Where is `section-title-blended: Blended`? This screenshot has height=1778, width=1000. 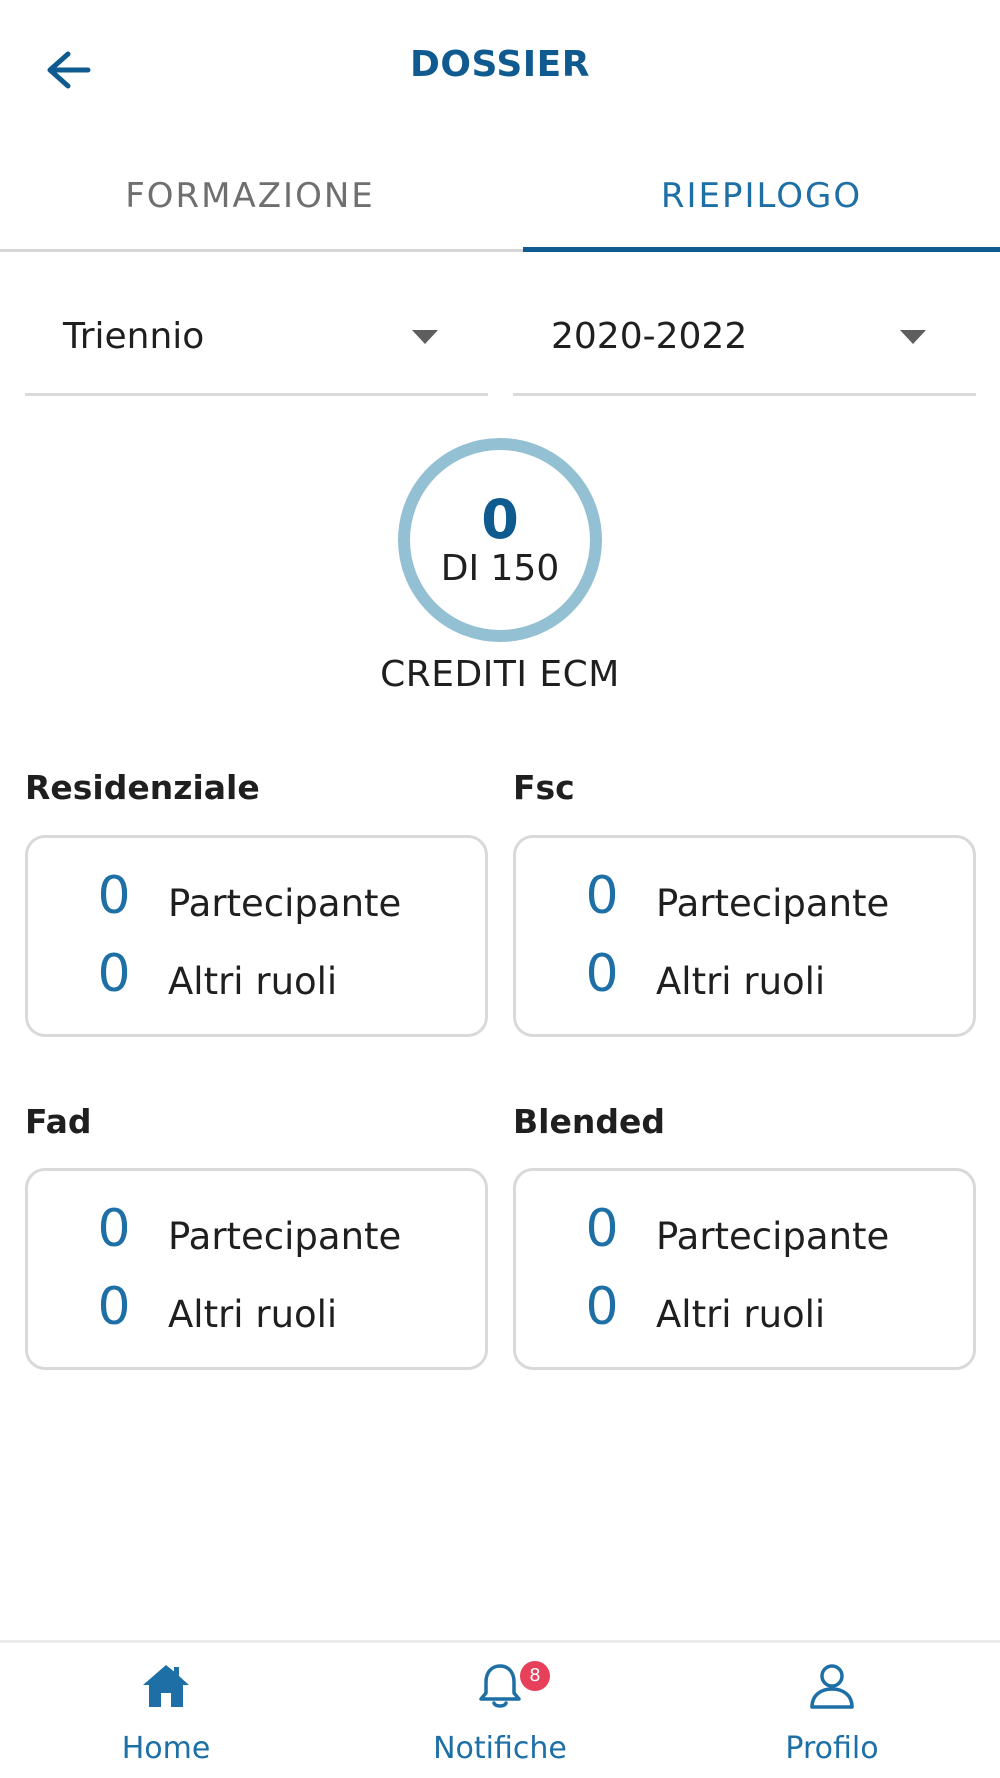
section-title-blended: Blended is located at coordinates (589, 1121).